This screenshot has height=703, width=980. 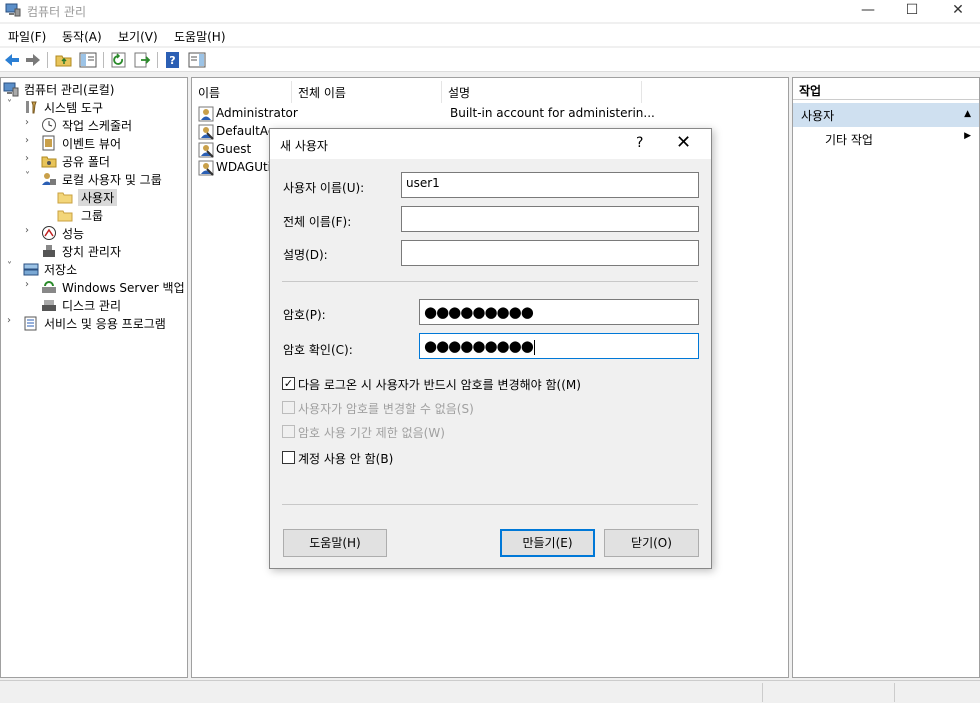 I want to click on shared-folder-icon, so click(x=49, y=162).